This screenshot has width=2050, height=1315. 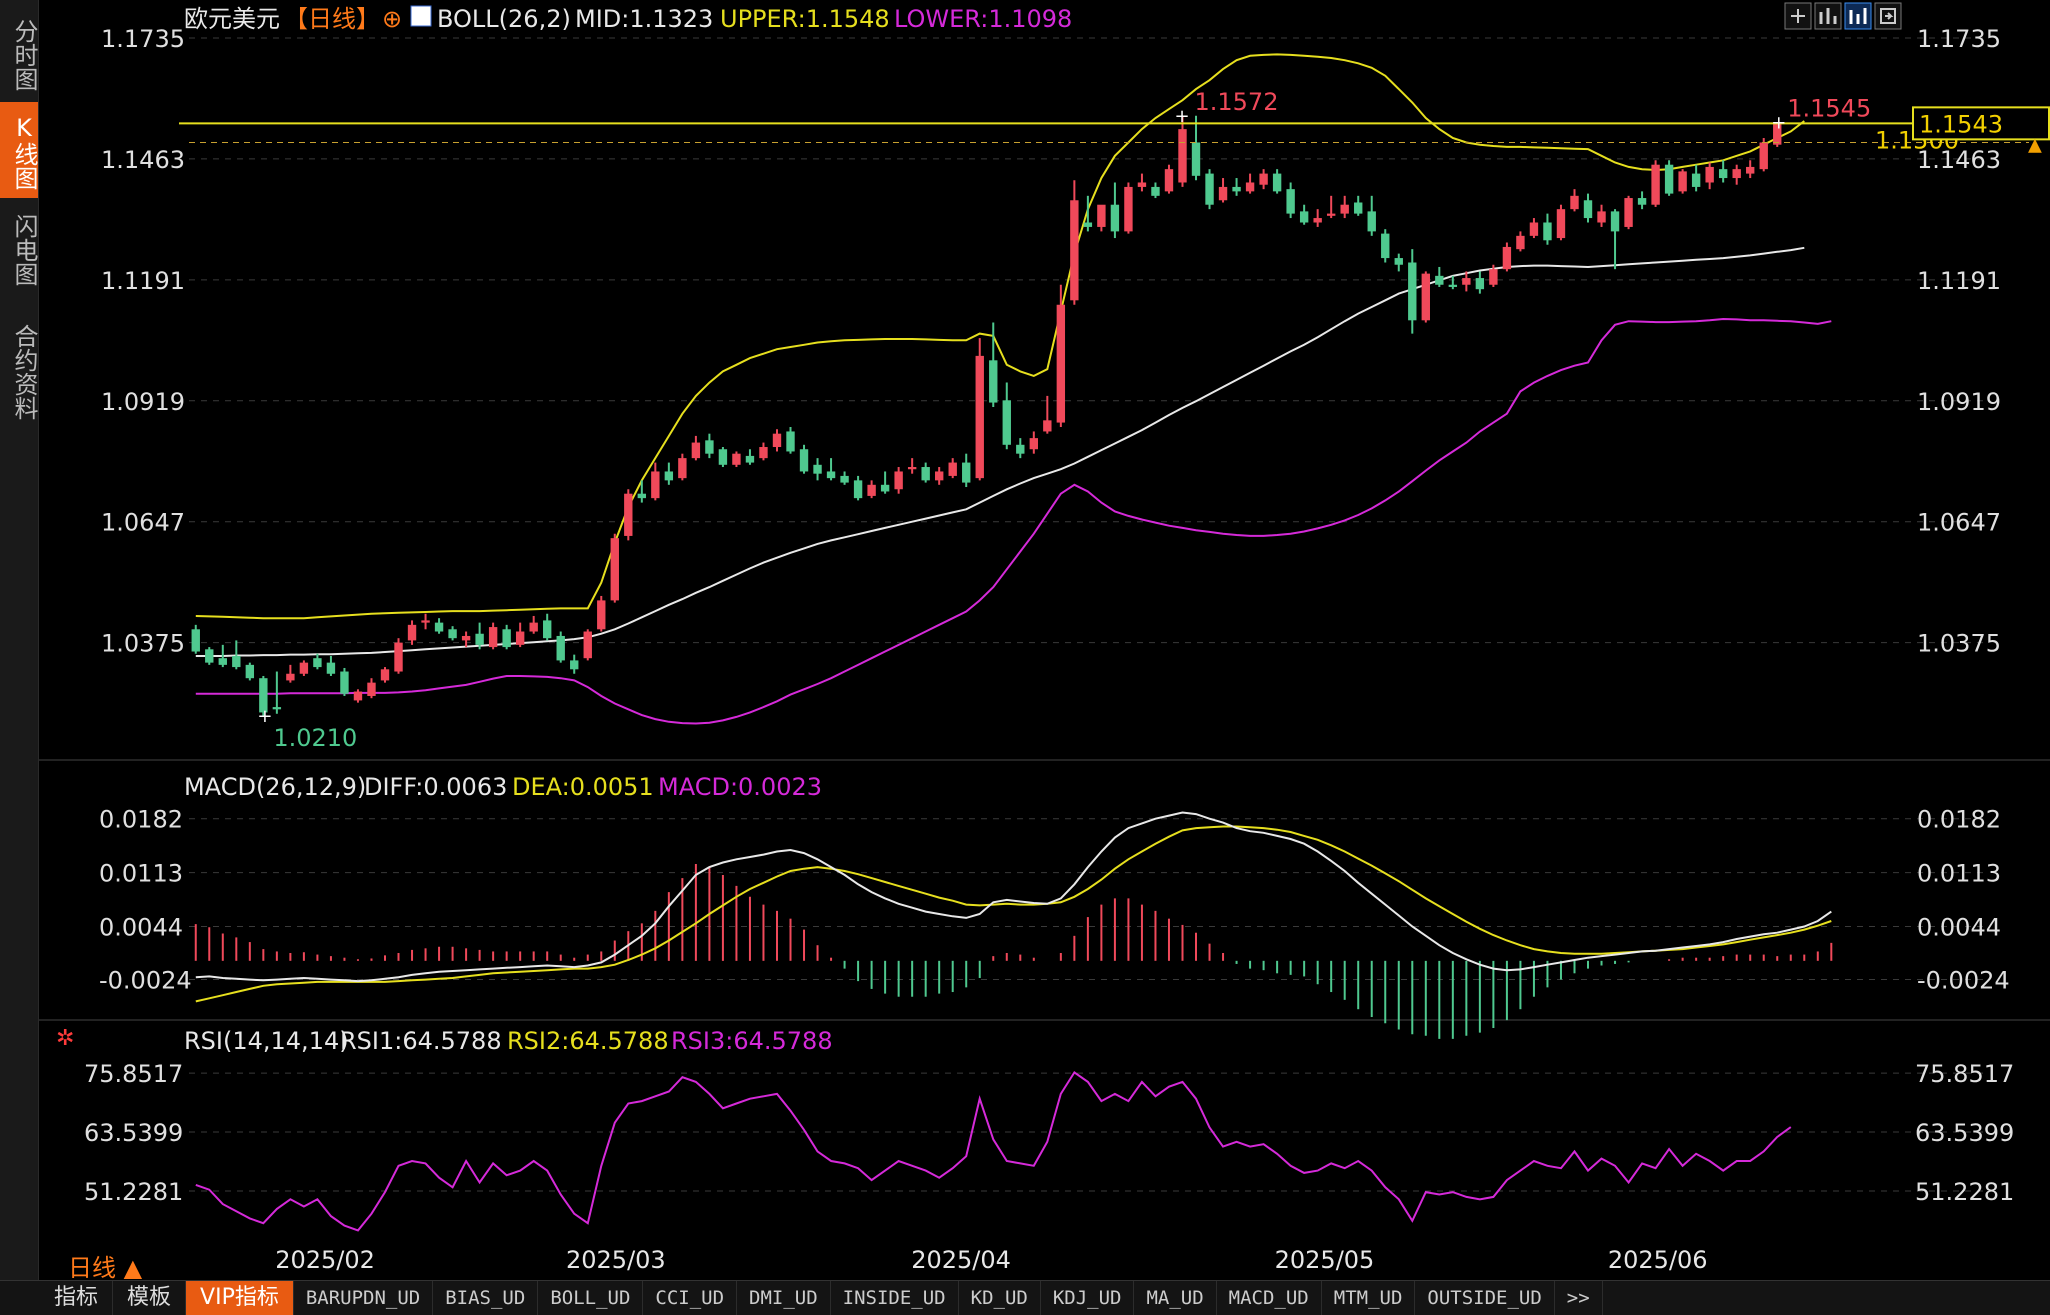 I want to click on sidebar-item-flash-chart: 闪电图, so click(x=19, y=248).